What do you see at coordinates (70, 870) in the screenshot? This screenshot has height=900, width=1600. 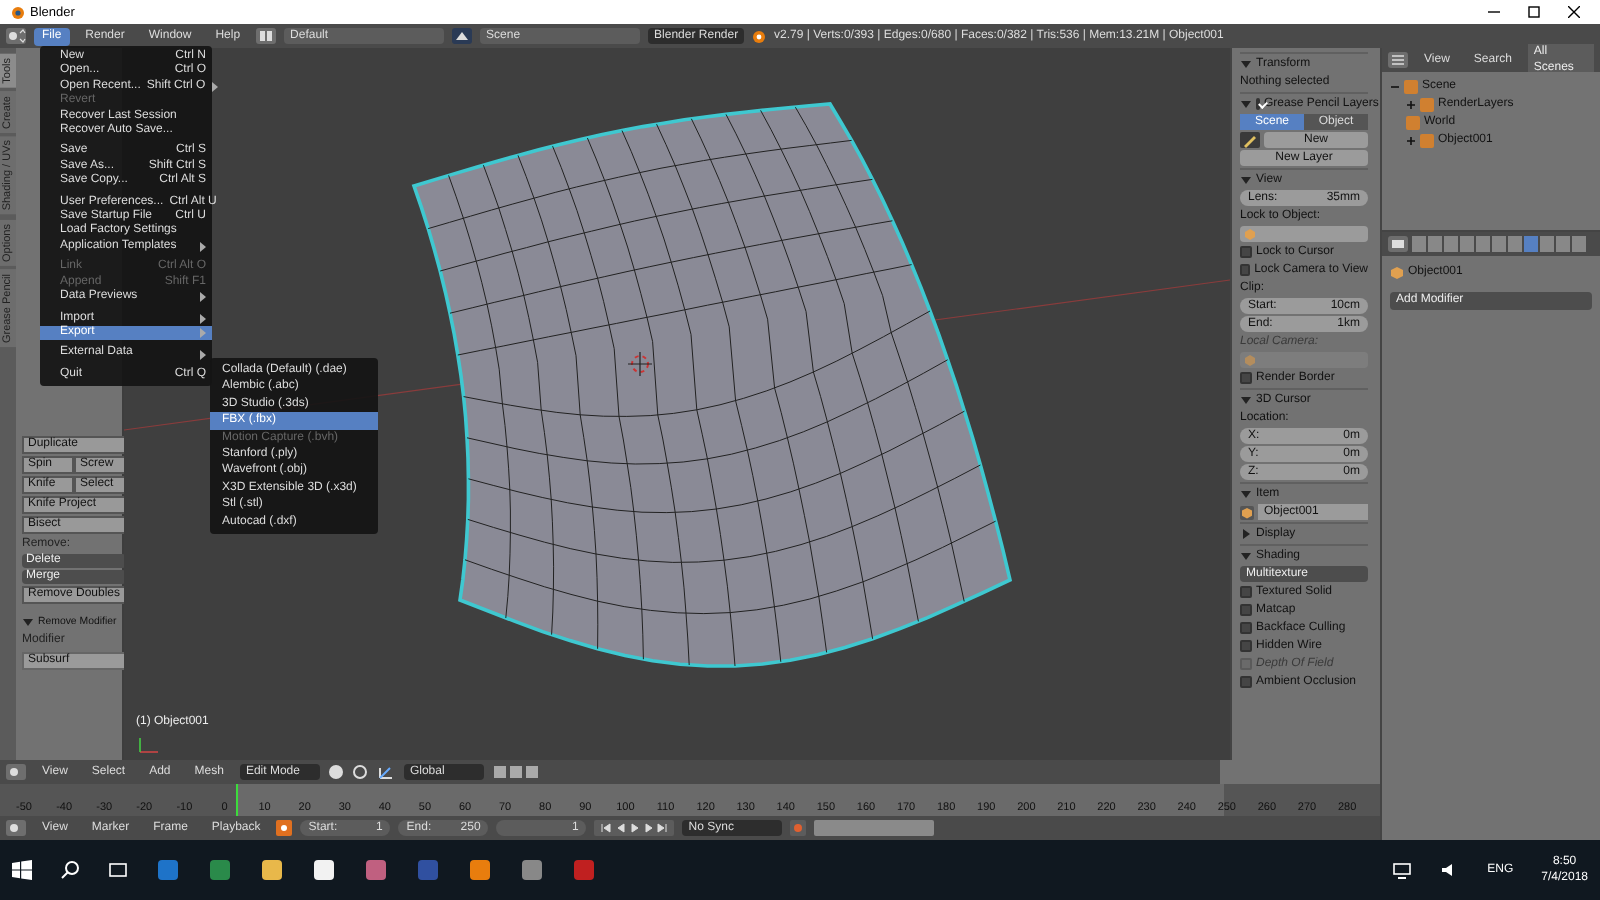 I see `search-icon` at bounding box center [70, 870].